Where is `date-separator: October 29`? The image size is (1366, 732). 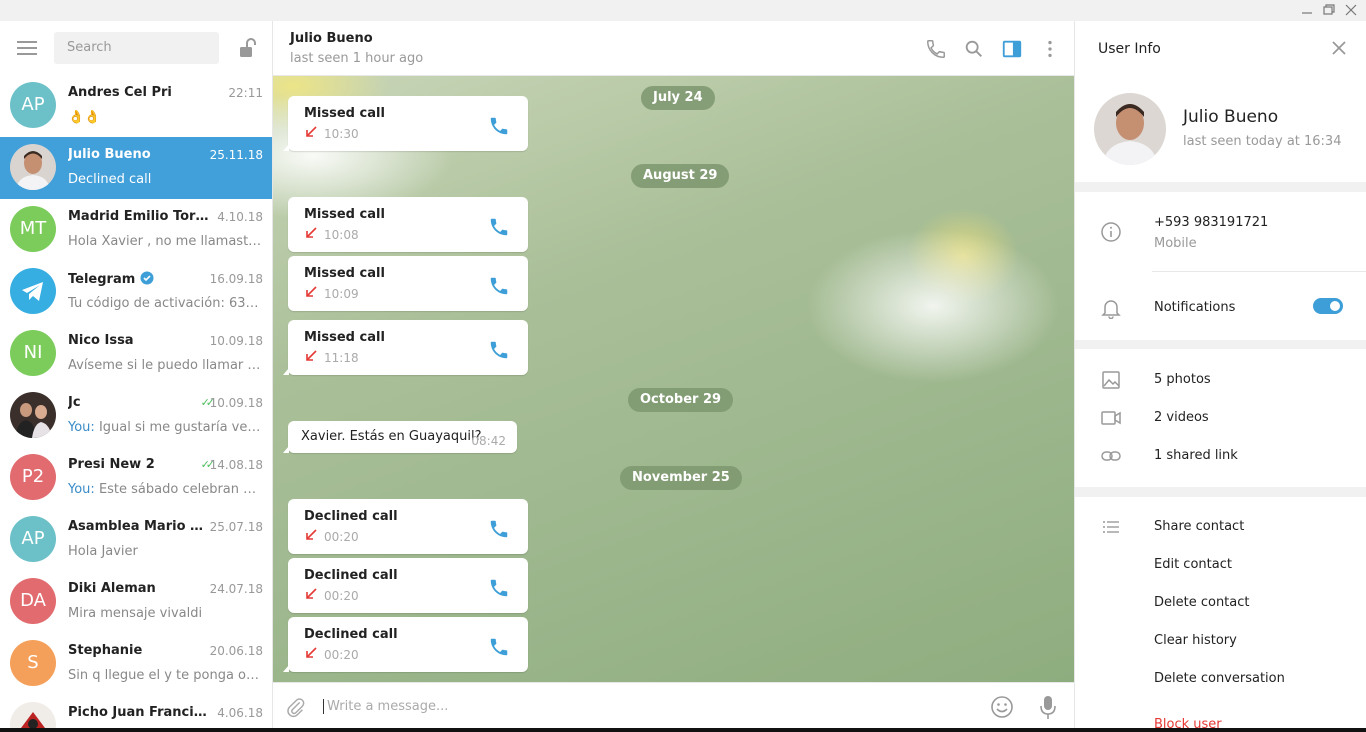
date-separator: October 29 is located at coordinates (681, 400).